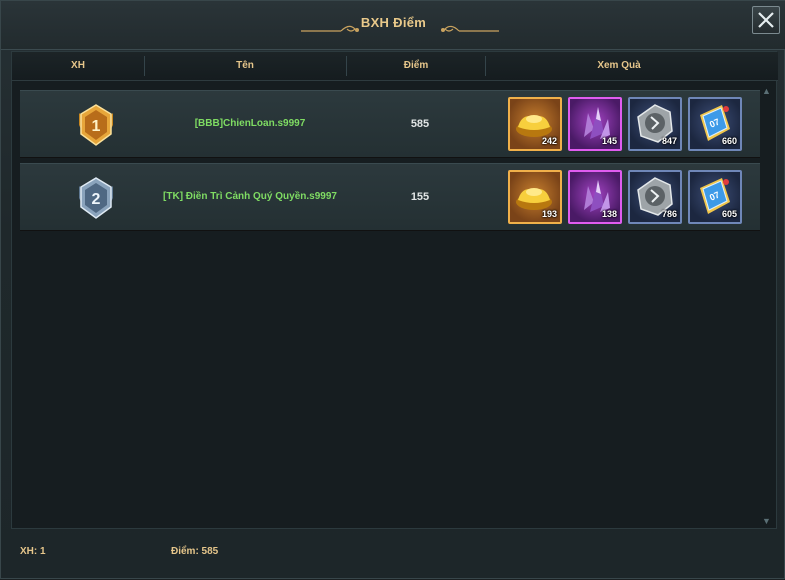  I want to click on header-score: Điểm, so click(416, 65).